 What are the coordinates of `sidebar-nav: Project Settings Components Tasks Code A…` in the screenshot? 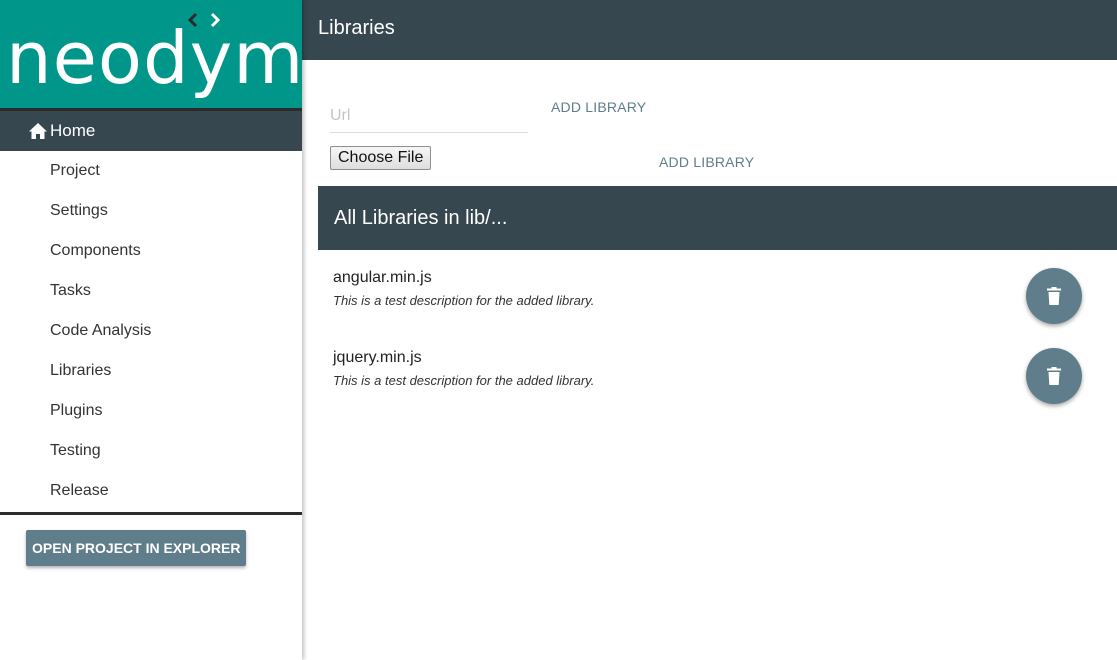 It's located at (151, 331).